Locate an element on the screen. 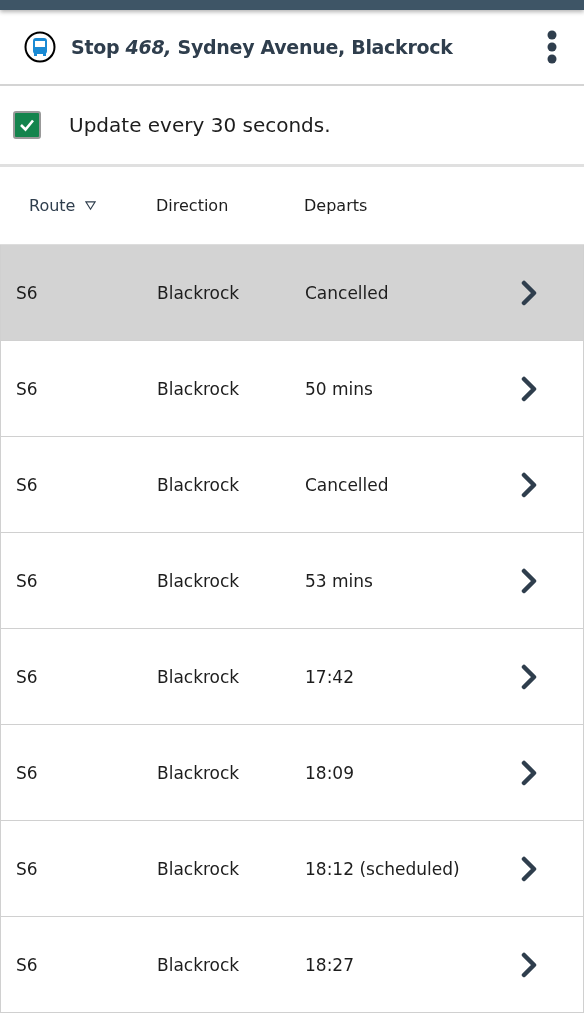  departs-cell: 17:42 is located at coordinates (329, 676).